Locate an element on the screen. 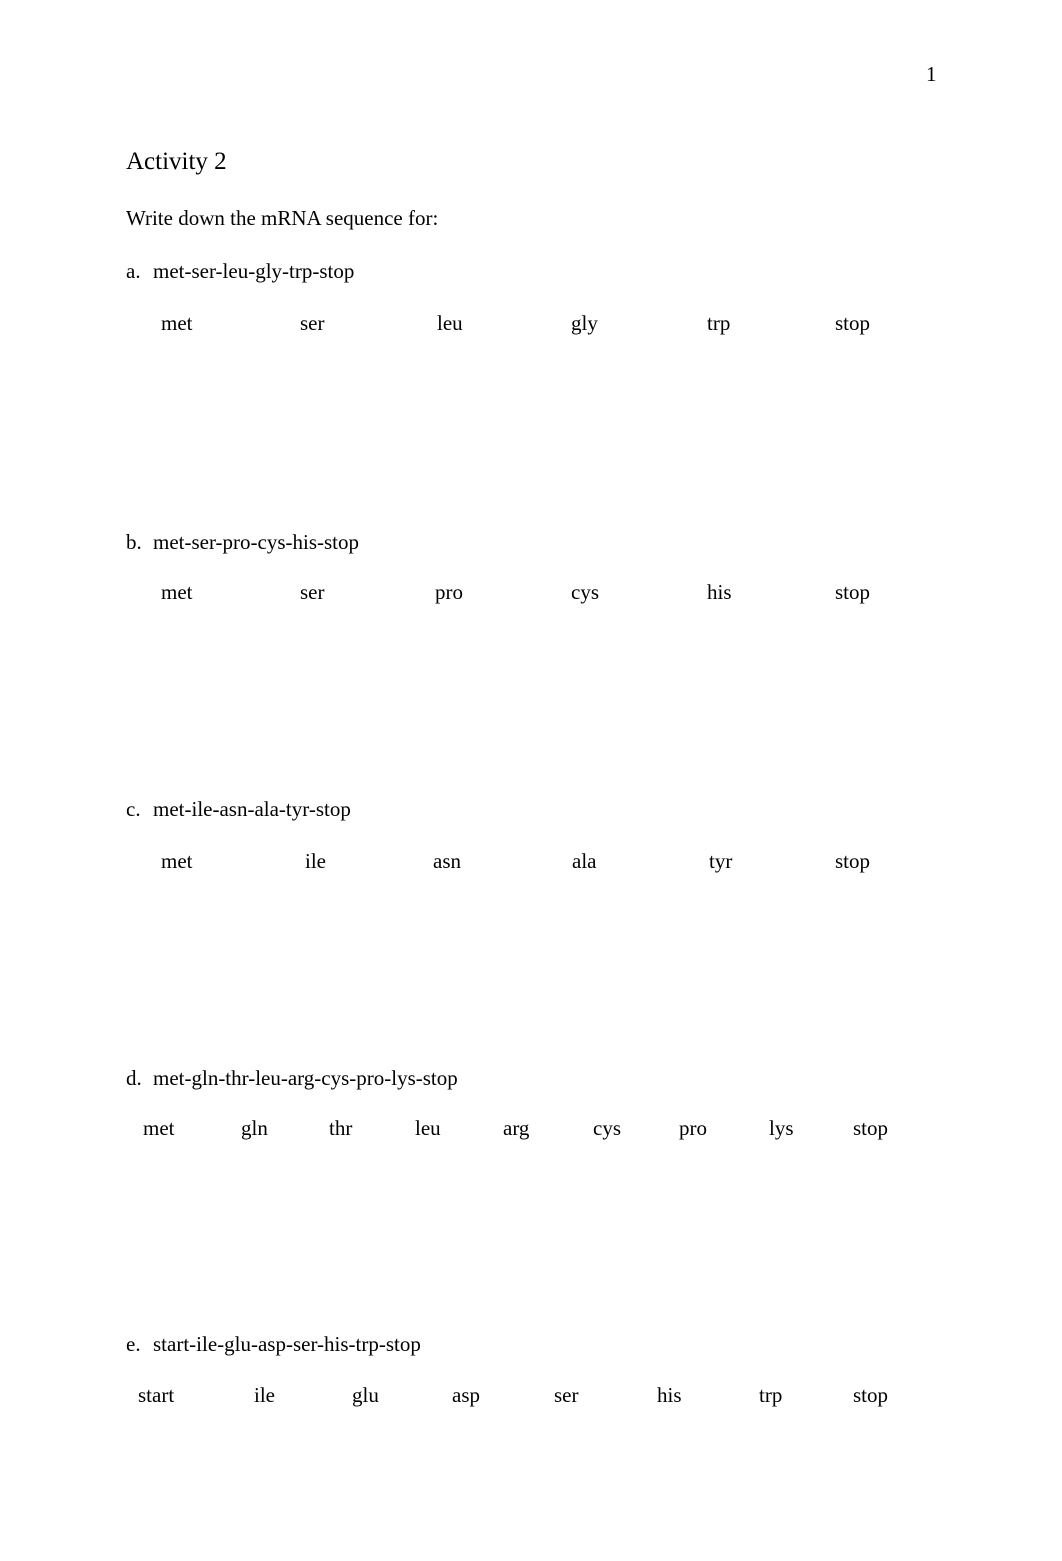 This screenshot has height=1561, width=1062. question-c: c. met-ile-asn-ala-tyr-stop is located at coordinates (238, 809).